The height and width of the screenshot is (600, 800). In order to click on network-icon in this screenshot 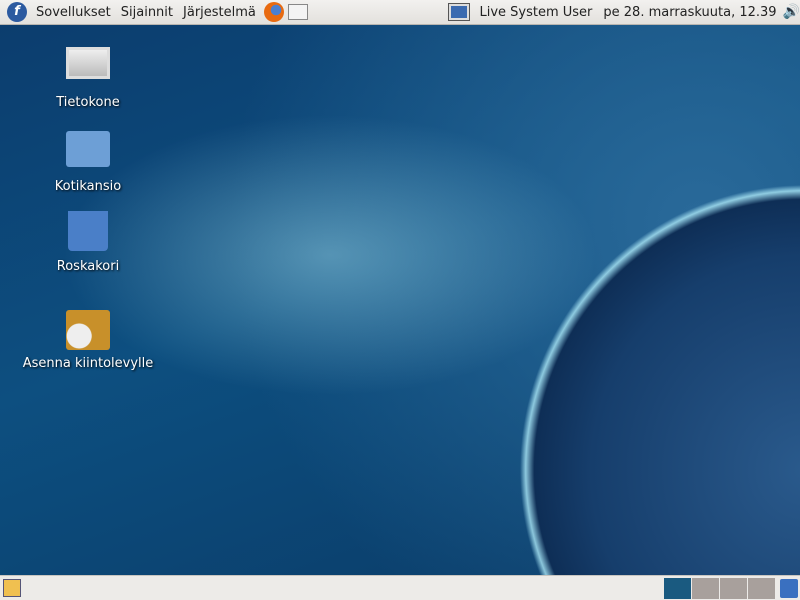, I will do `click(459, 12)`.